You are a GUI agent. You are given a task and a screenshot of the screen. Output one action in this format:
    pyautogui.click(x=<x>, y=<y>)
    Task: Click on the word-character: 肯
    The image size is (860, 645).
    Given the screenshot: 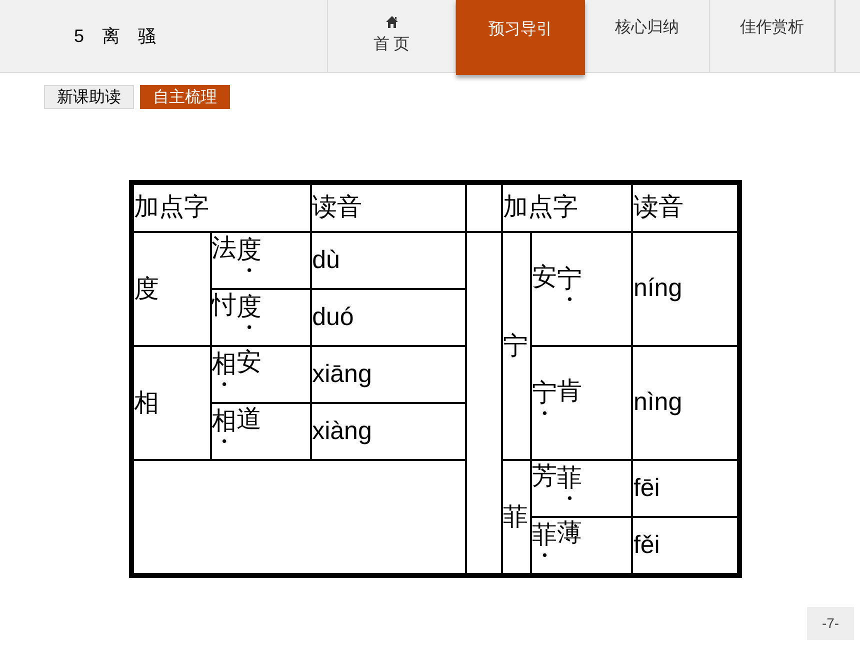 What is the action you would take?
    pyautogui.click(x=569, y=391)
    